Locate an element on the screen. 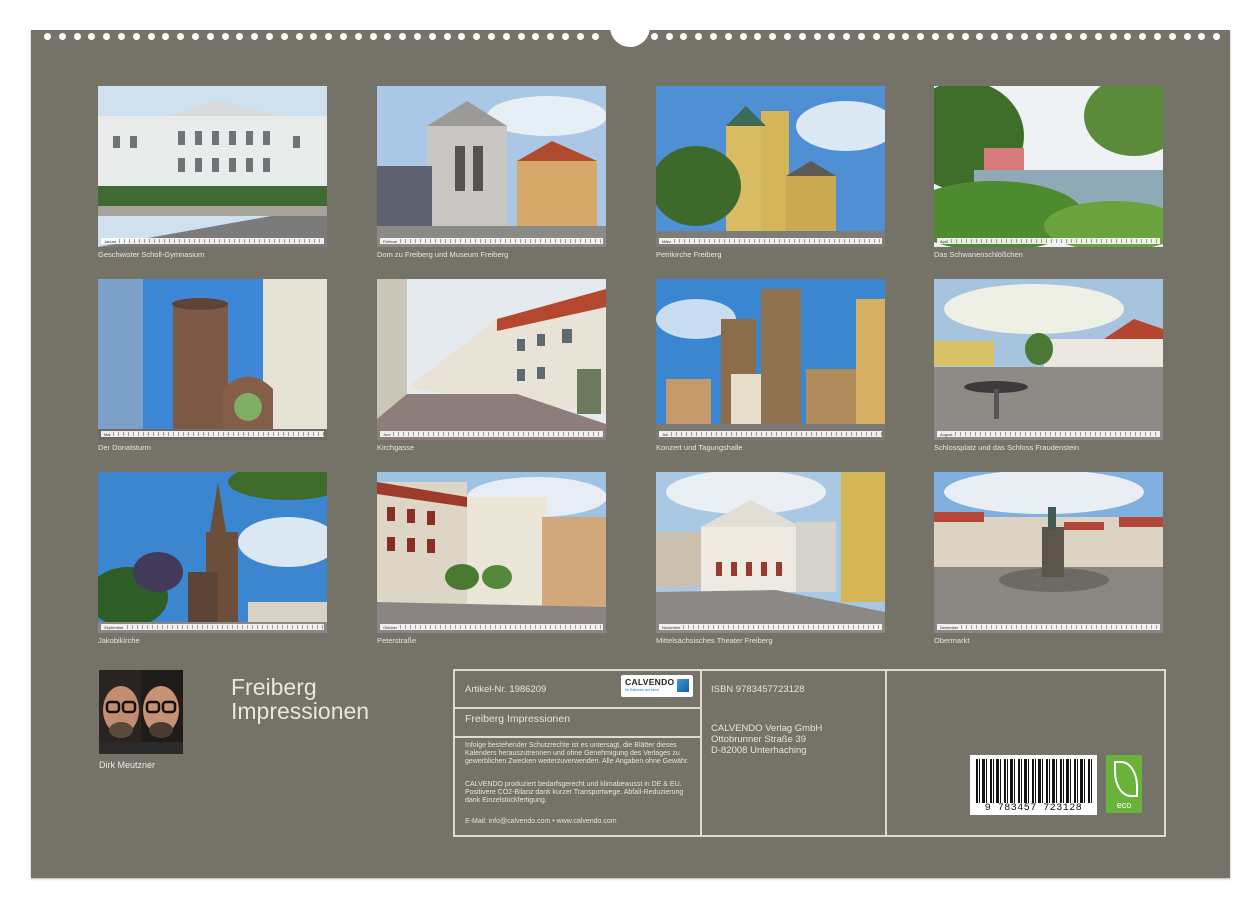 The width and height of the screenshot is (1260, 908). month-thumbnail-12: Dezember Obermarkt is located at coordinates (1048, 558).